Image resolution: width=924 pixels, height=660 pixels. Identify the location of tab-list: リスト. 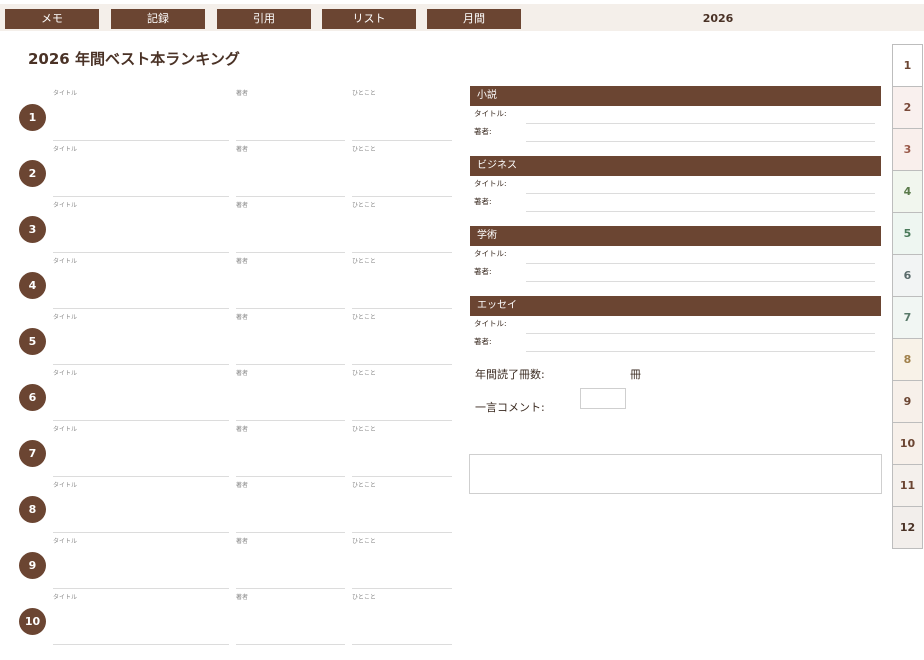
(369, 19).